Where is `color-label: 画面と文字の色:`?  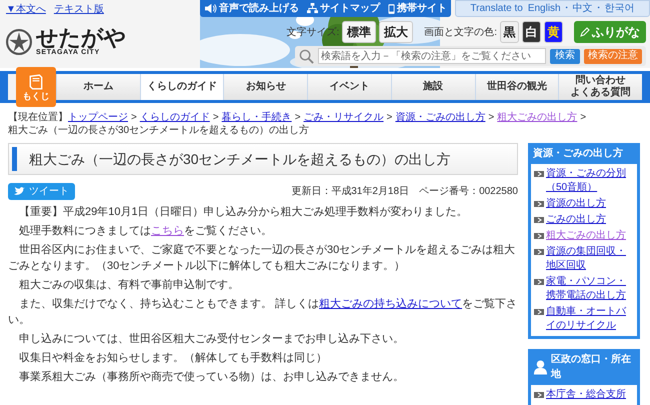
color-label: 画面と文字の色: is located at coordinates (460, 33).